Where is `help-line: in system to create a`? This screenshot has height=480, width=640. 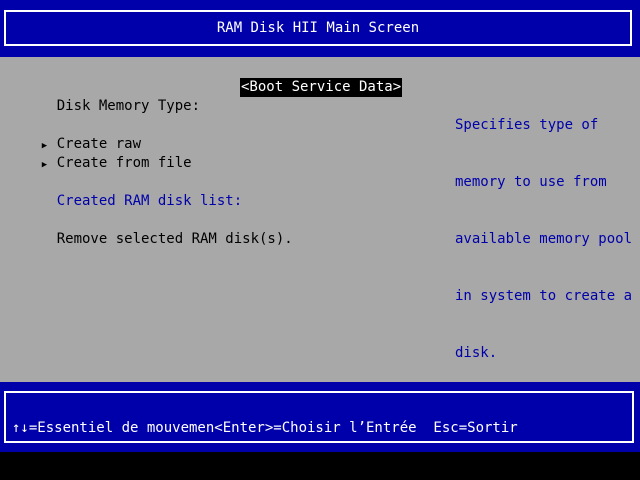 help-line: in system to create a is located at coordinates (544, 296).